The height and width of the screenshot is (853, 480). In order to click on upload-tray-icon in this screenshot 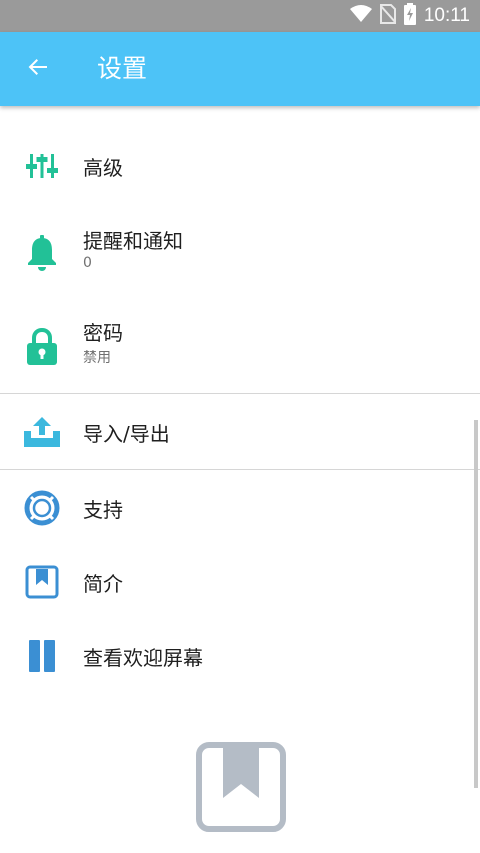, I will do `click(42, 432)`.